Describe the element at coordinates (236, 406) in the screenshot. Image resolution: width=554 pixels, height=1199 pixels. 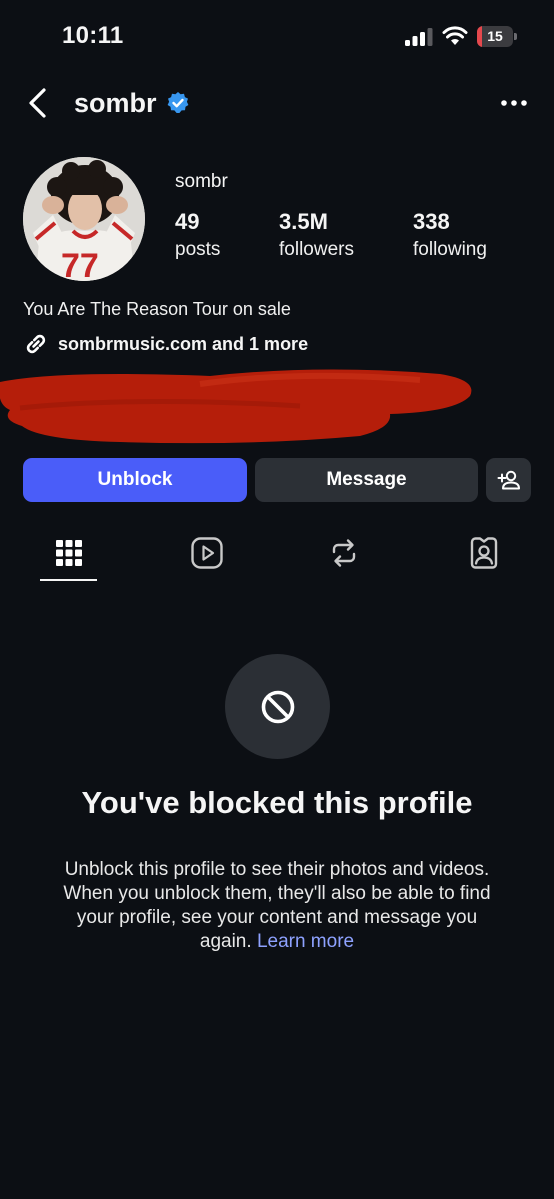
I see `redaction-scribble` at that location.